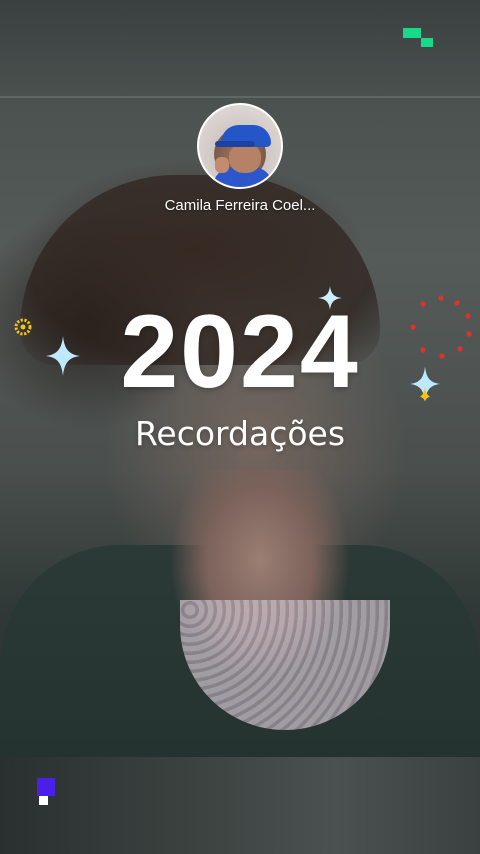  What do you see at coordinates (240, 146) in the screenshot?
I see `avatar` at bounding box center [240, 146].